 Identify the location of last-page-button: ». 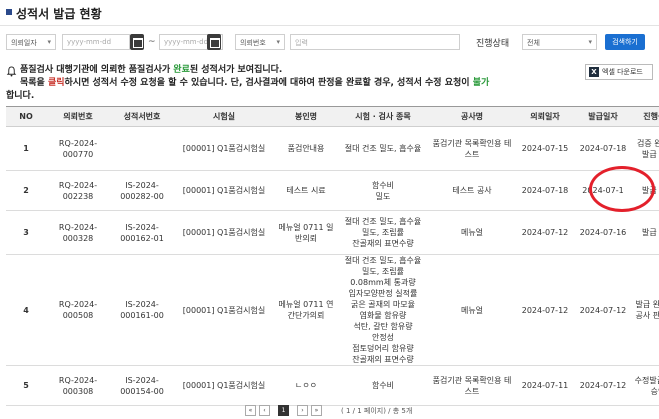
(316, 410).